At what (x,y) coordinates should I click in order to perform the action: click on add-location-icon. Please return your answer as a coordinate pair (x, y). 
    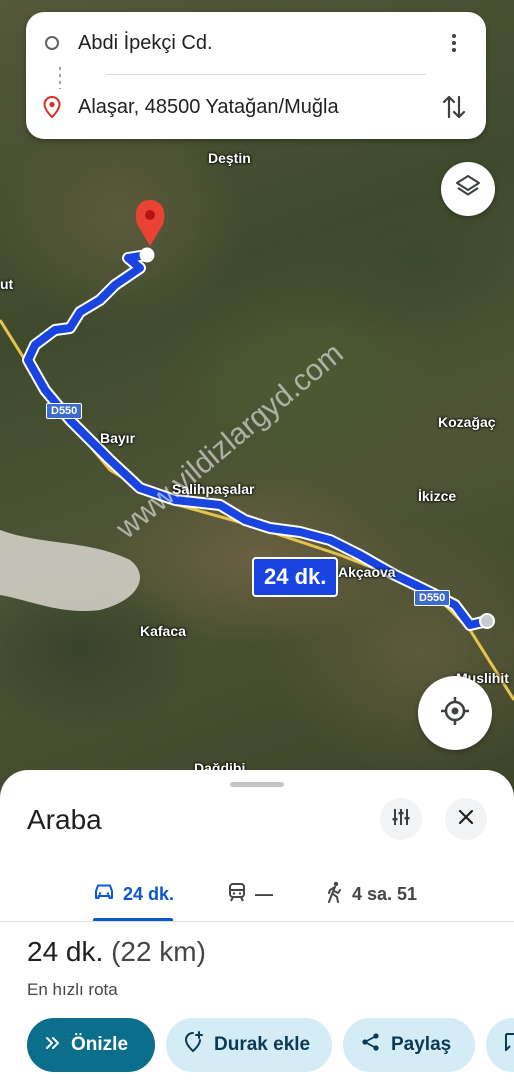
    Looking at the image, I should click on (194, 1045).